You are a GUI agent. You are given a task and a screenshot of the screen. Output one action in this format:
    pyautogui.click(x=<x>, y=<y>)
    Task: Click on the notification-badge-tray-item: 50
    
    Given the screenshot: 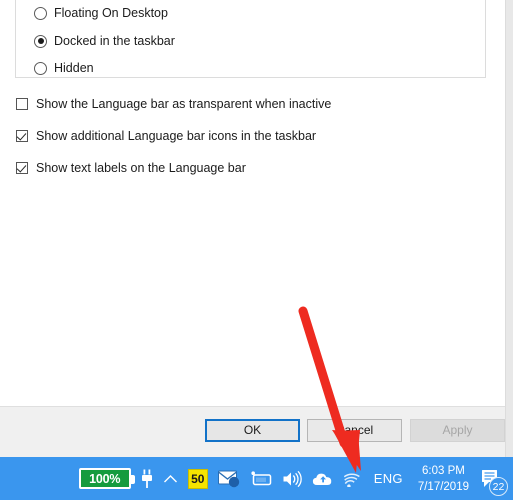 What is the action you would take?
    pyautogui.click(x=198, y=478)
    